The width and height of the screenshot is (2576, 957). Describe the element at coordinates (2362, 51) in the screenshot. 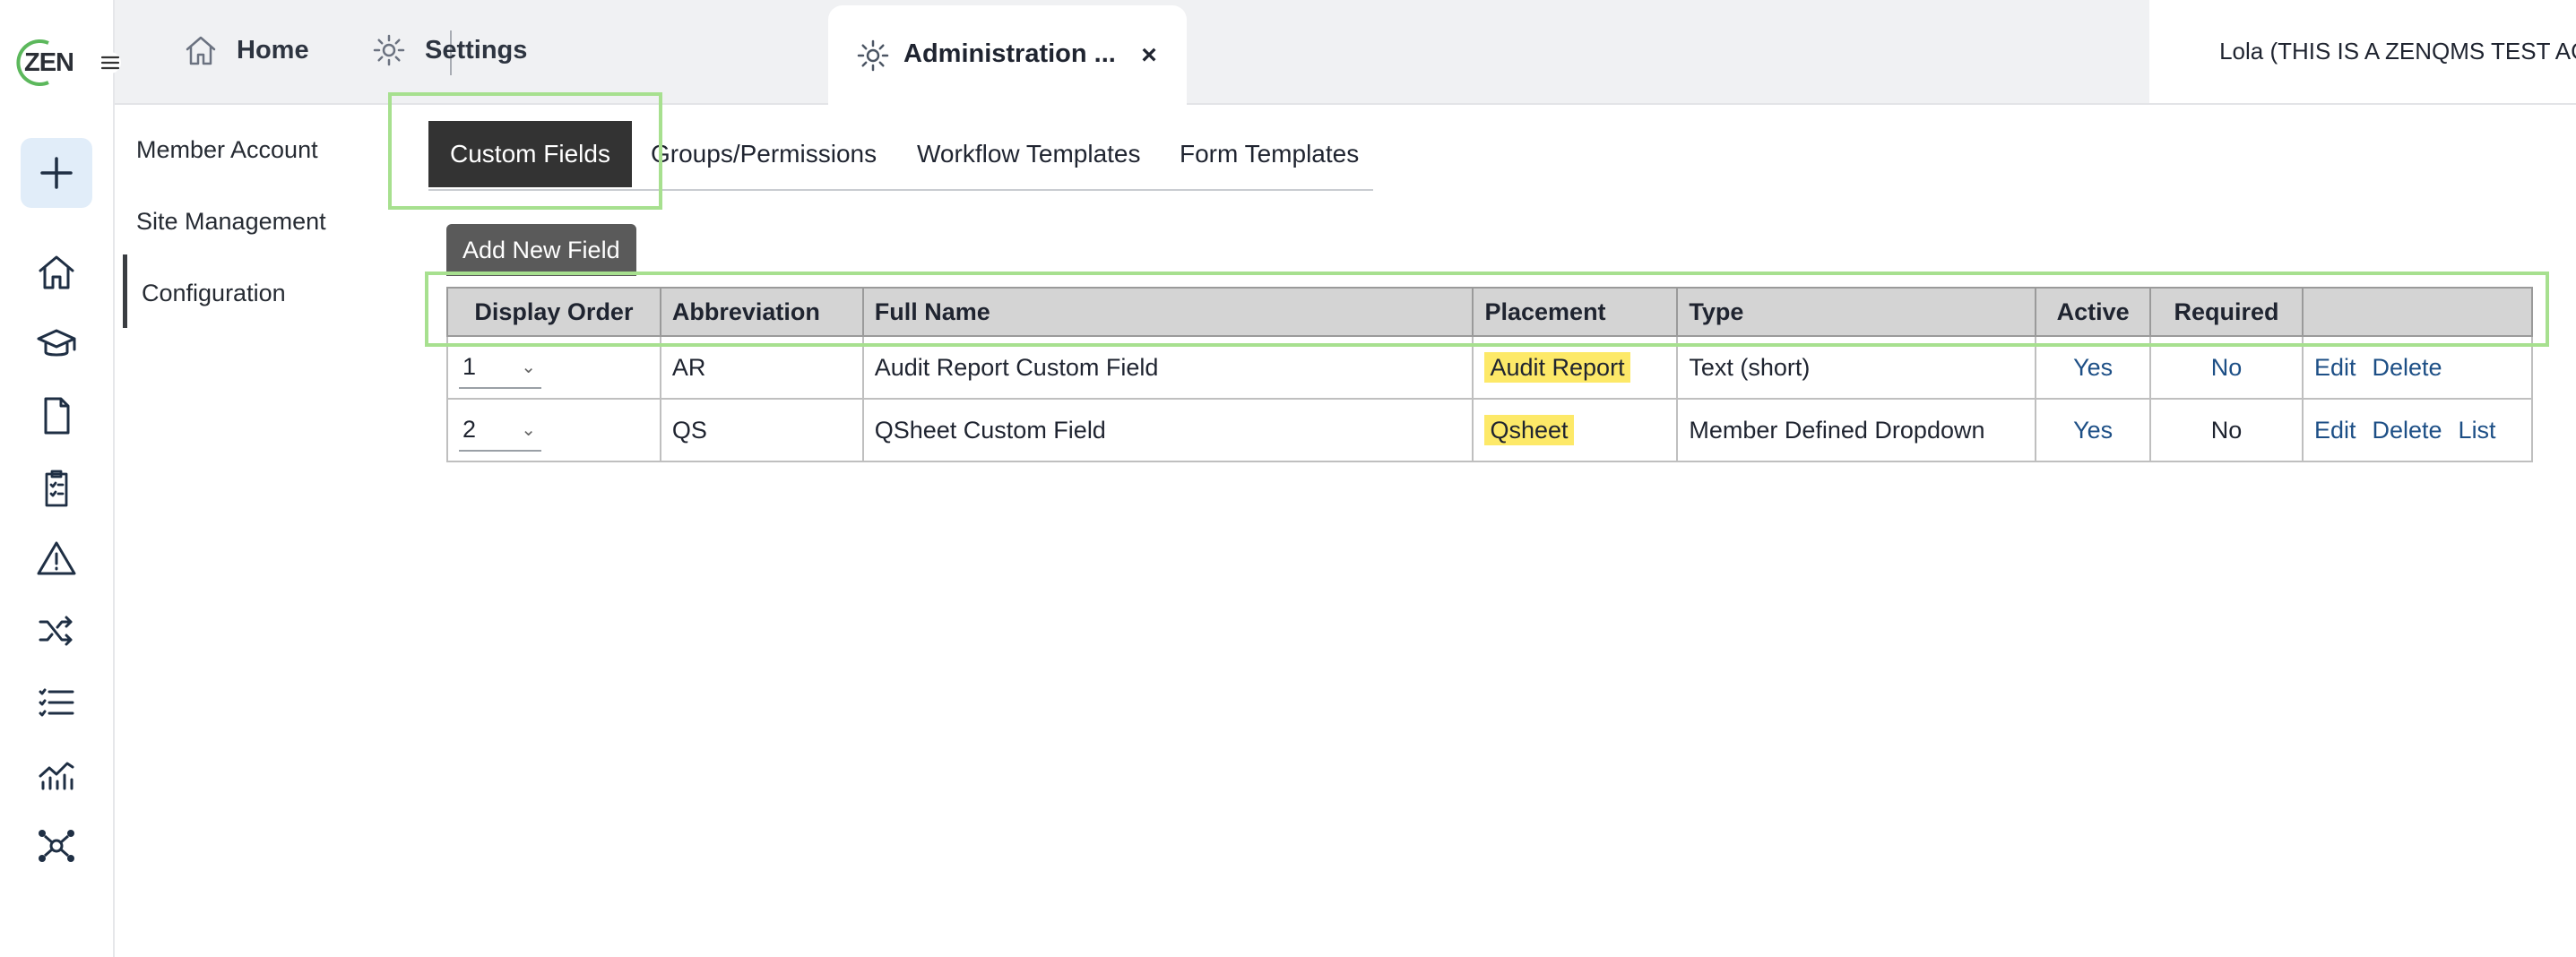

I see `user-account-label: Lola (THIS IS A ZENQMS TEST ACCOUNT)` at that location.